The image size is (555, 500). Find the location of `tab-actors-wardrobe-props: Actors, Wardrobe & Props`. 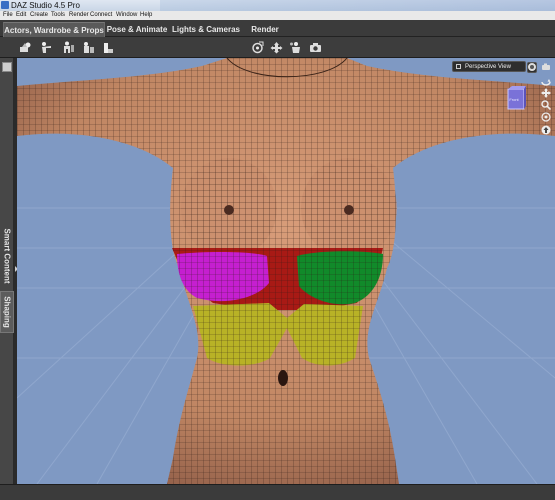

tab-actors-wardrobe-props: Actors, Wardrobe & Props is located at coordinates (54, 29).